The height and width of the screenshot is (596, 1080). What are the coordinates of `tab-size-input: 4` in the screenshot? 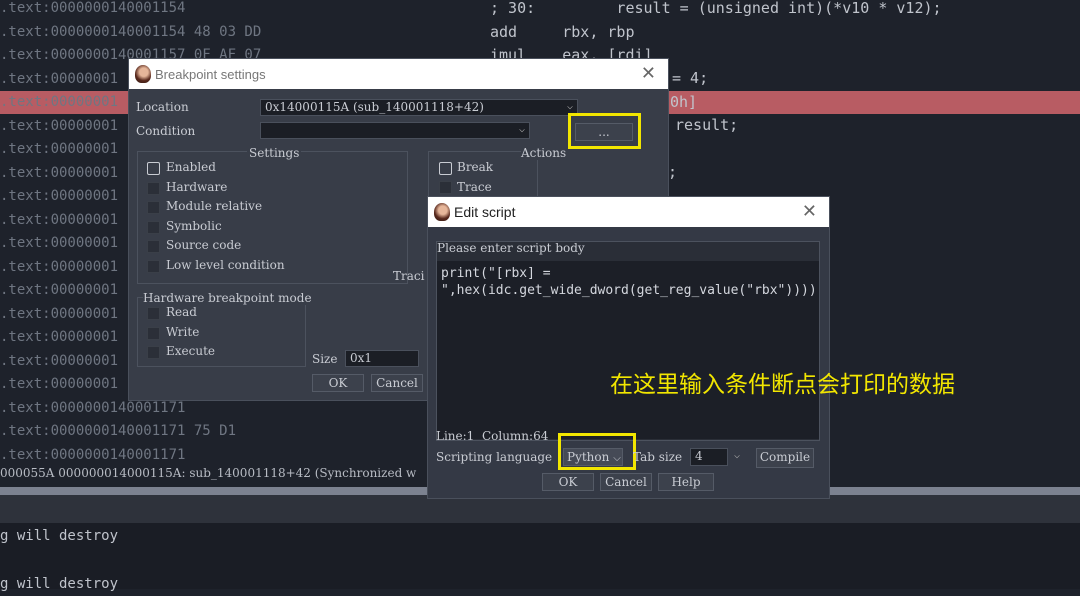 It's located at (709, 457).